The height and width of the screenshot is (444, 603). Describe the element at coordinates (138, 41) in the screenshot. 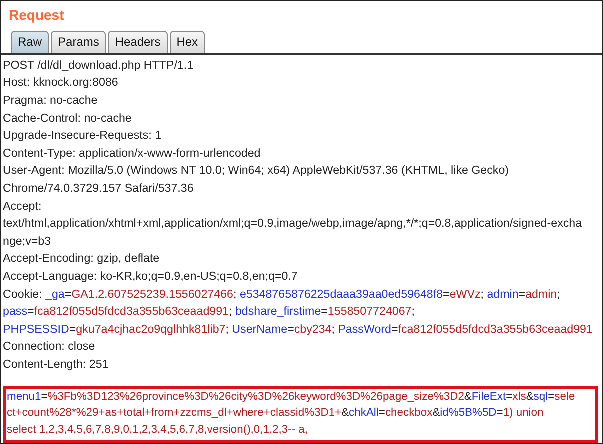

I see `tab: Headers` at that location.